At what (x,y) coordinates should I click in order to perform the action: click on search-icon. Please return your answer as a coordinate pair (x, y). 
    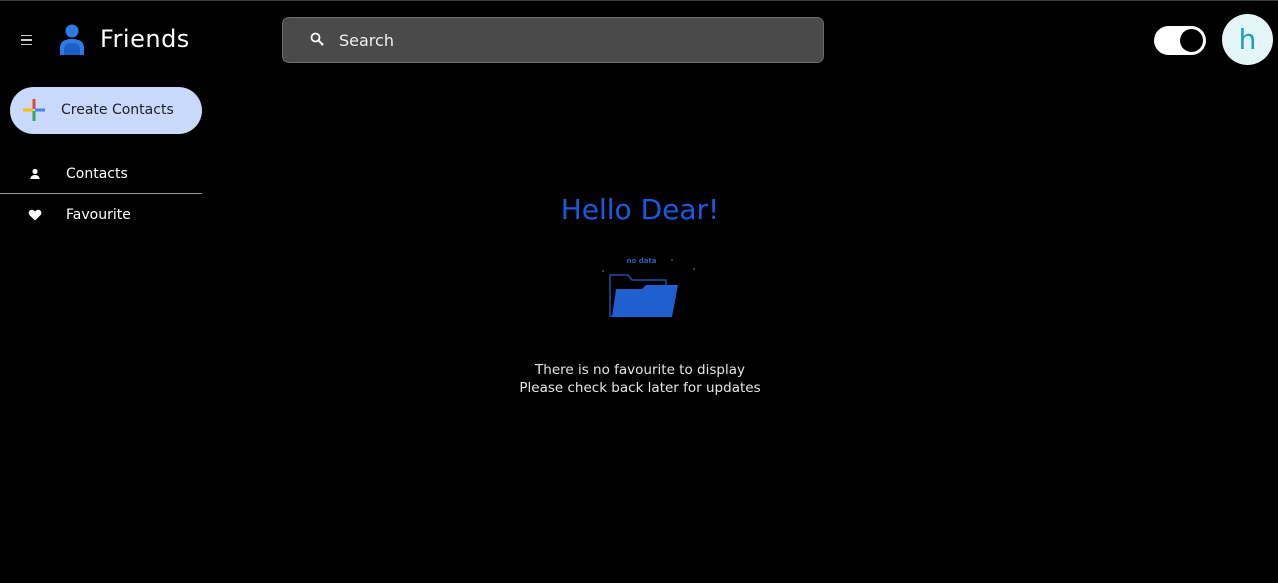
    Looking at the image, I should click on (317, 39).